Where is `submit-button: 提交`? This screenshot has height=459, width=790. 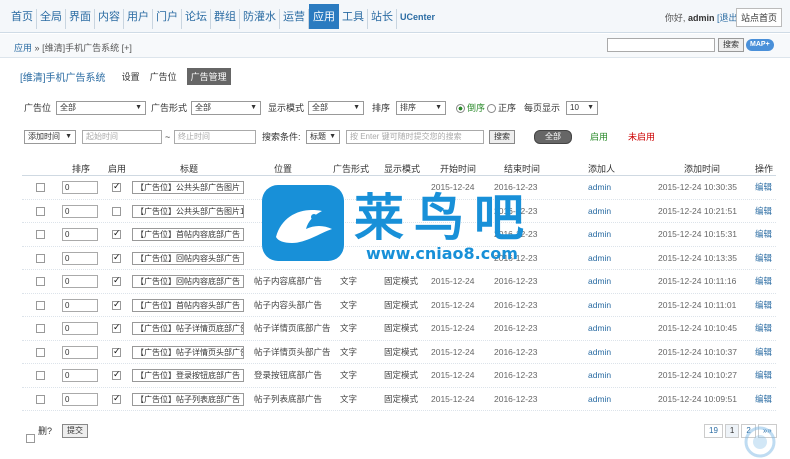 submit-button: 提交 is located at coordinates (75, 431).